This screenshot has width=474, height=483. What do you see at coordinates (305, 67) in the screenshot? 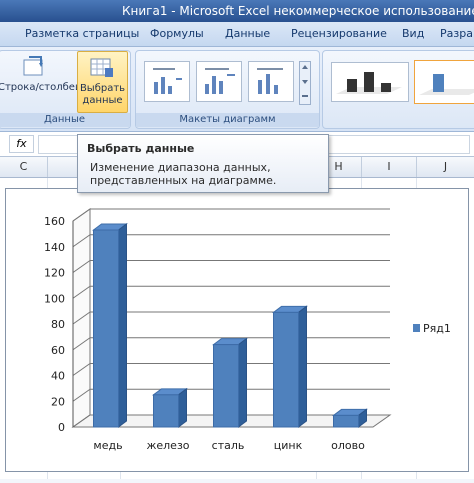
I see `scroll-up-icon` at bounding box center [305, 67].